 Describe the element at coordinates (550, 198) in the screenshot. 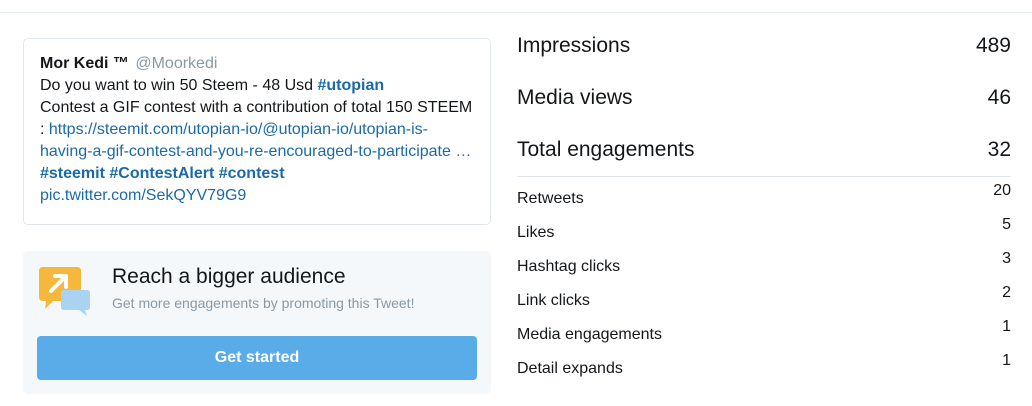

I see `metric-label: Retweets` at that location.